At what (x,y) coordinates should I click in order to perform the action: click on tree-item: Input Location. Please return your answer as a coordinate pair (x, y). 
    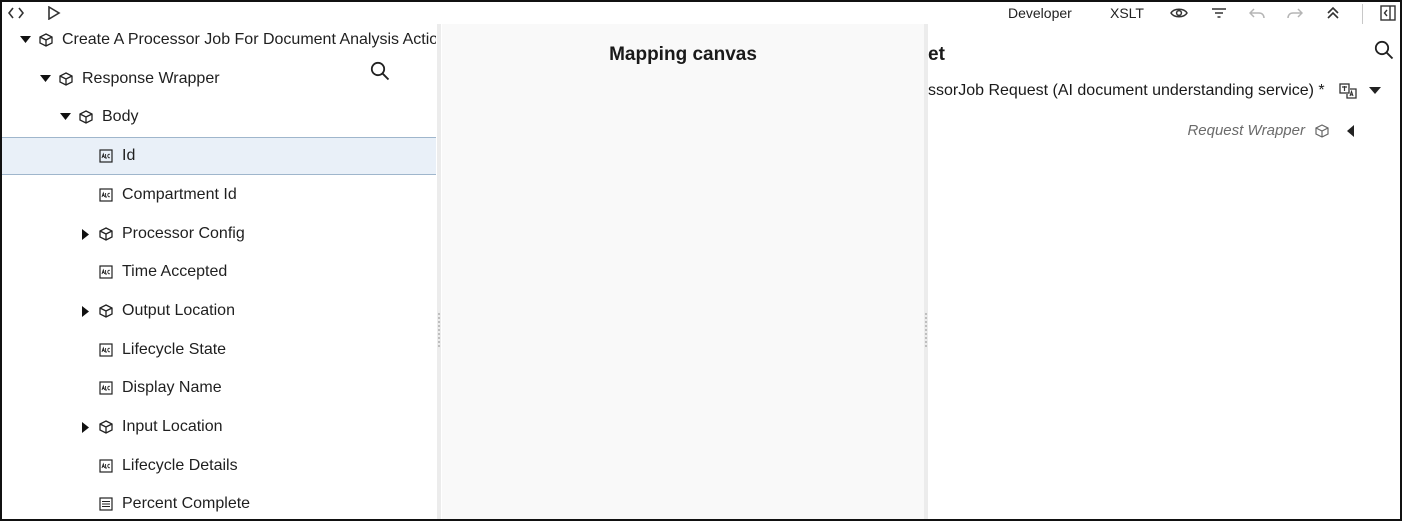
    Looking at the image, I should click on (219, 427).